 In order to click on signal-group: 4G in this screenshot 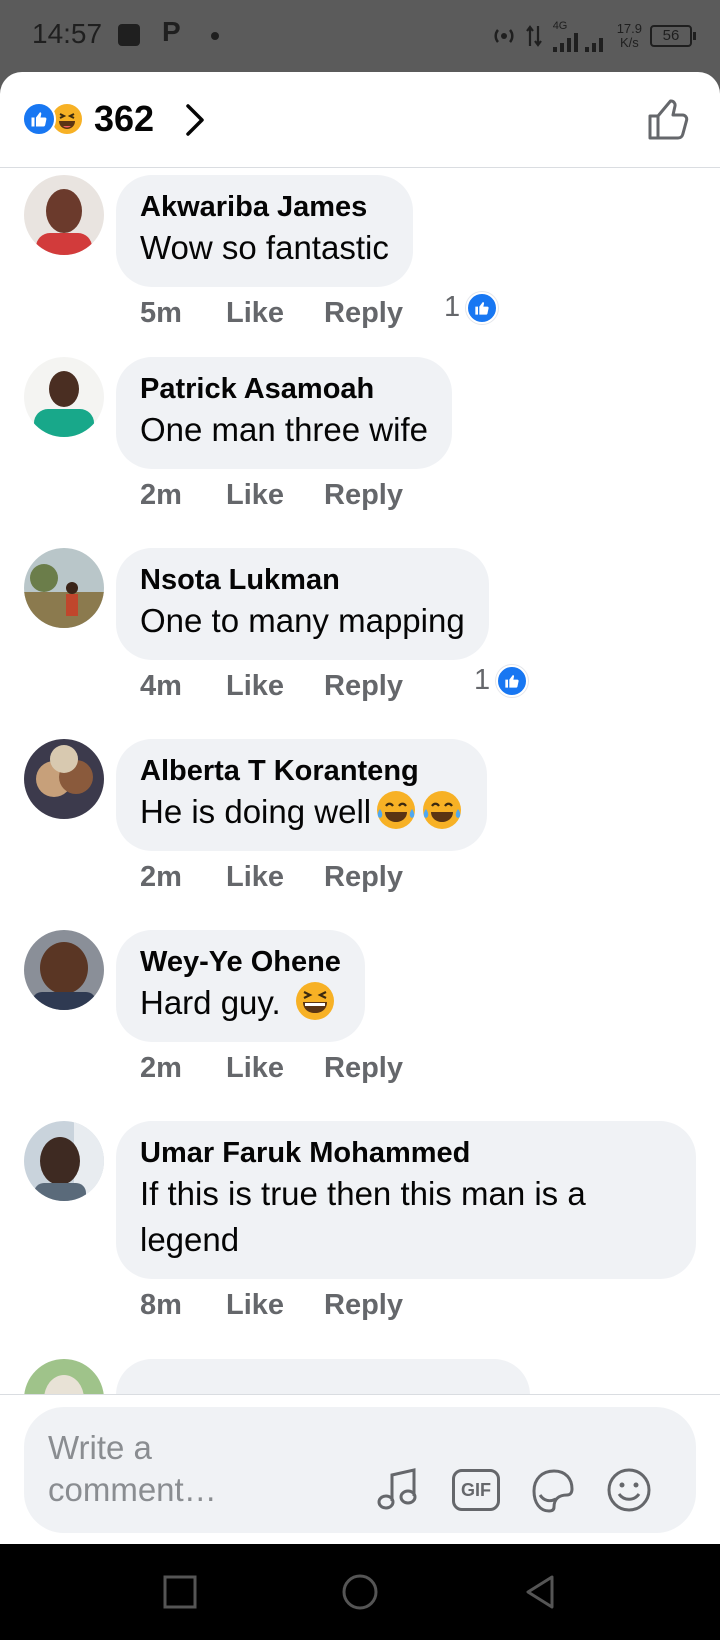, I will do `click(580, 36)`.